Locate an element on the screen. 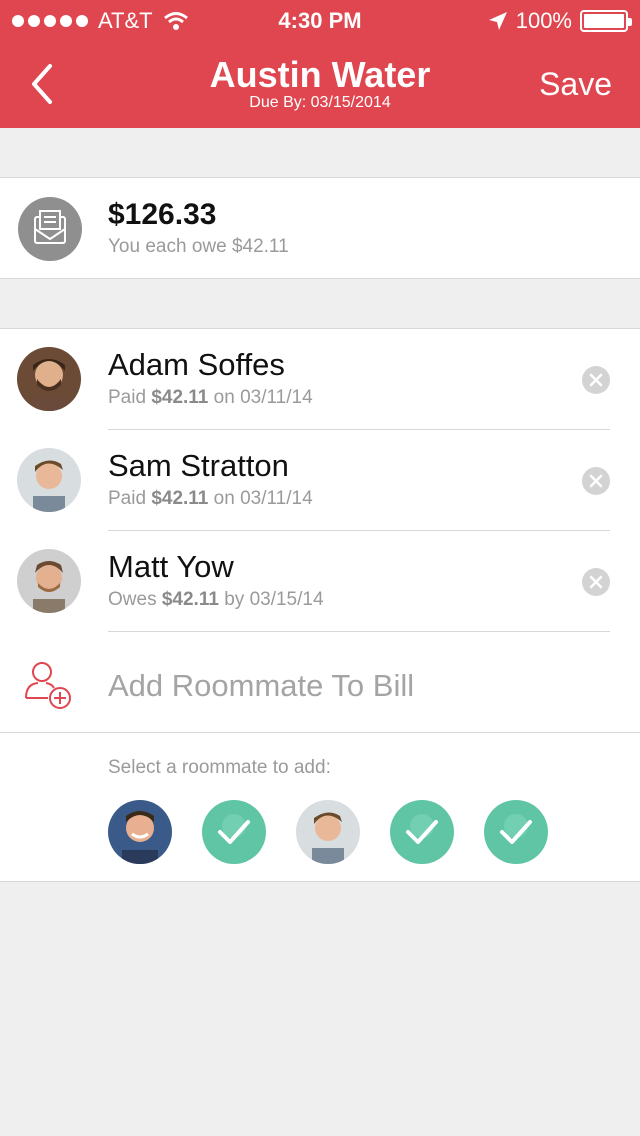  back-button is located at coordinates (44, 84).